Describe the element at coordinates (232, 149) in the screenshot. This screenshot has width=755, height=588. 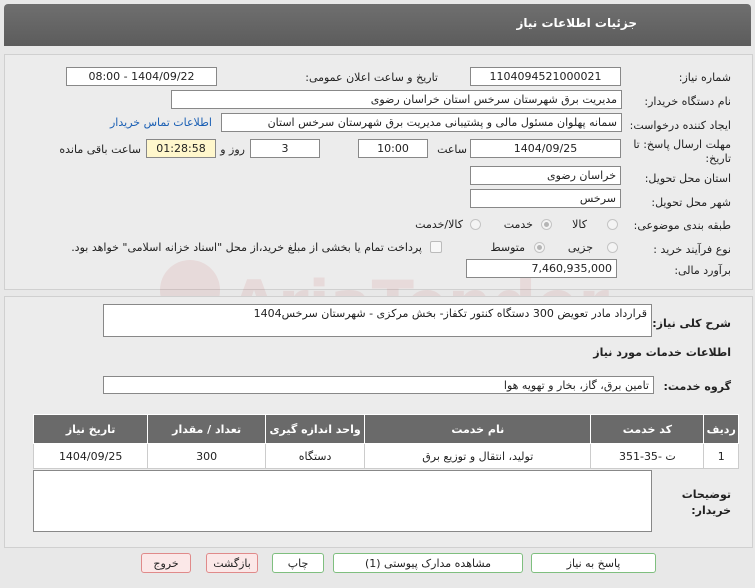
I see `days-label: روز و` at that location.